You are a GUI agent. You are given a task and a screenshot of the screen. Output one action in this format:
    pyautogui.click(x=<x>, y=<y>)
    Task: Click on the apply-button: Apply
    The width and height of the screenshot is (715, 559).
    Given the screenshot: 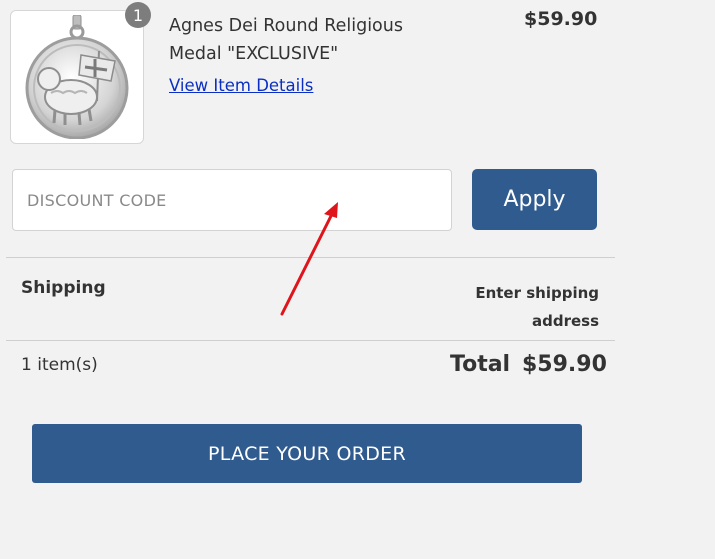 What is the action you would take?
    pyautogui.click(x=534, y=199)
    